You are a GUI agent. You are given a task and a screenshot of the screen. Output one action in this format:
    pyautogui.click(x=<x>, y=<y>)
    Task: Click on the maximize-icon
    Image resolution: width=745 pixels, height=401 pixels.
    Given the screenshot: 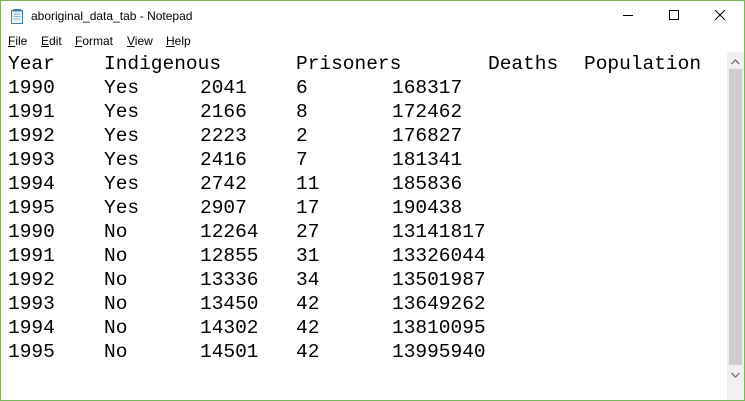 What is the action you would take?
    pyautogui.click(x=674, y=16)
    